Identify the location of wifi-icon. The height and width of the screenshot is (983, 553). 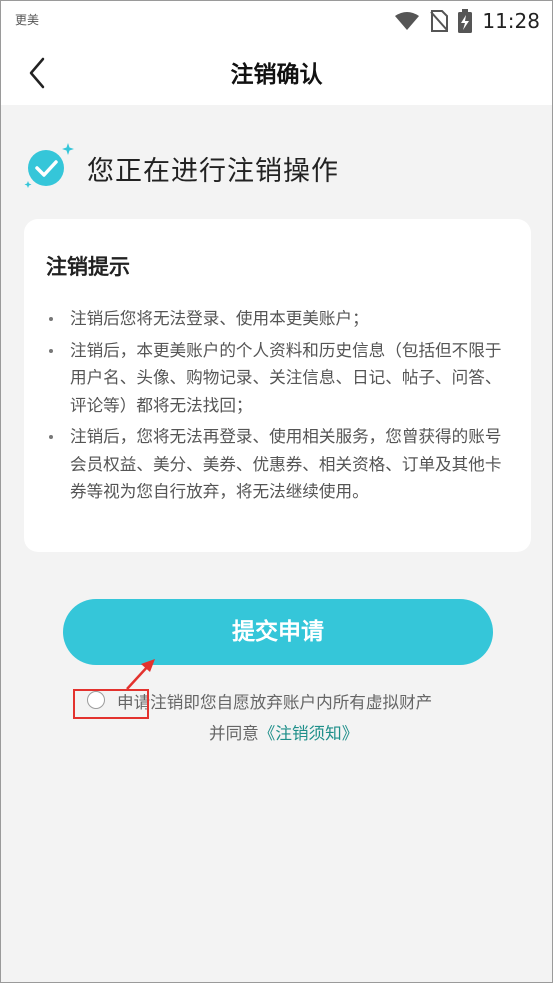
(407, 21).